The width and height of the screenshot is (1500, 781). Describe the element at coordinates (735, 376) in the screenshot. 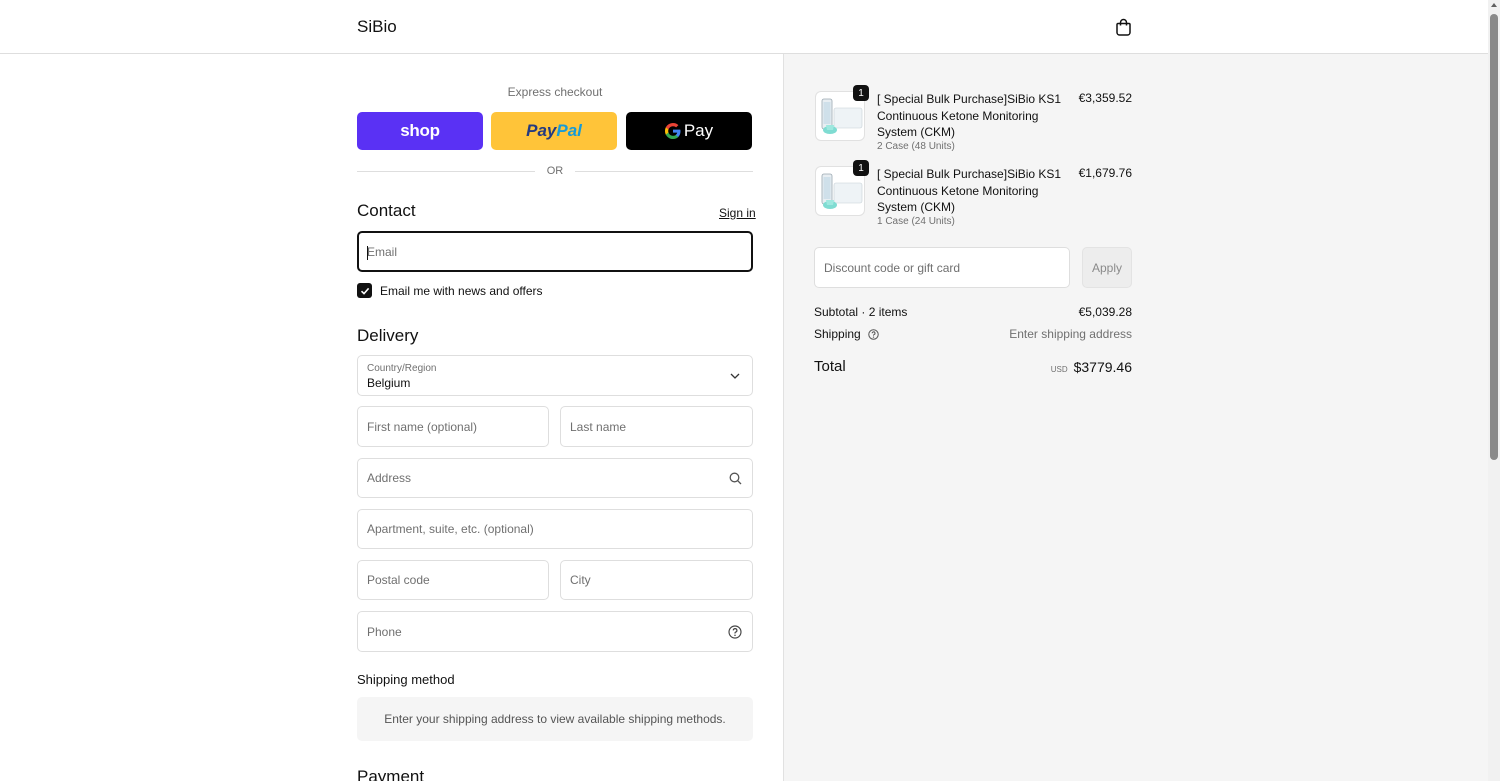

I see `chevron-down-icon` at that location.